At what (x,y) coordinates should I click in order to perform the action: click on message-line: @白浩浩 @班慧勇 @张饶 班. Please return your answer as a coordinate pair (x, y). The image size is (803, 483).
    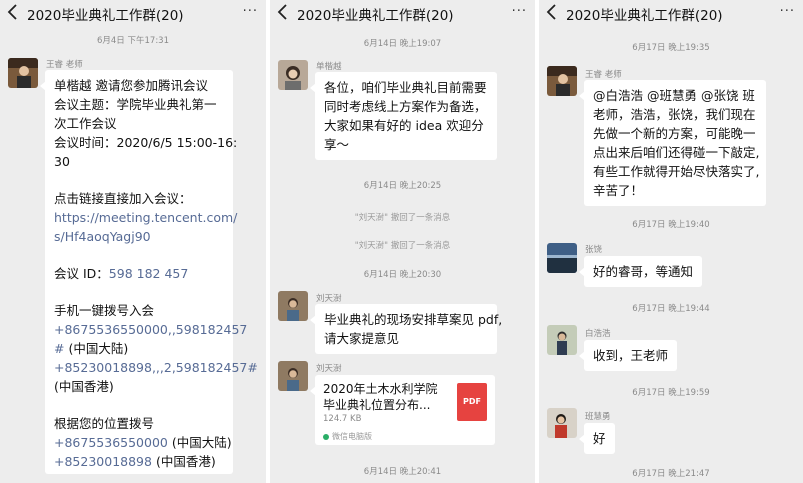
    Looking at the image, I should click on (674, 95).